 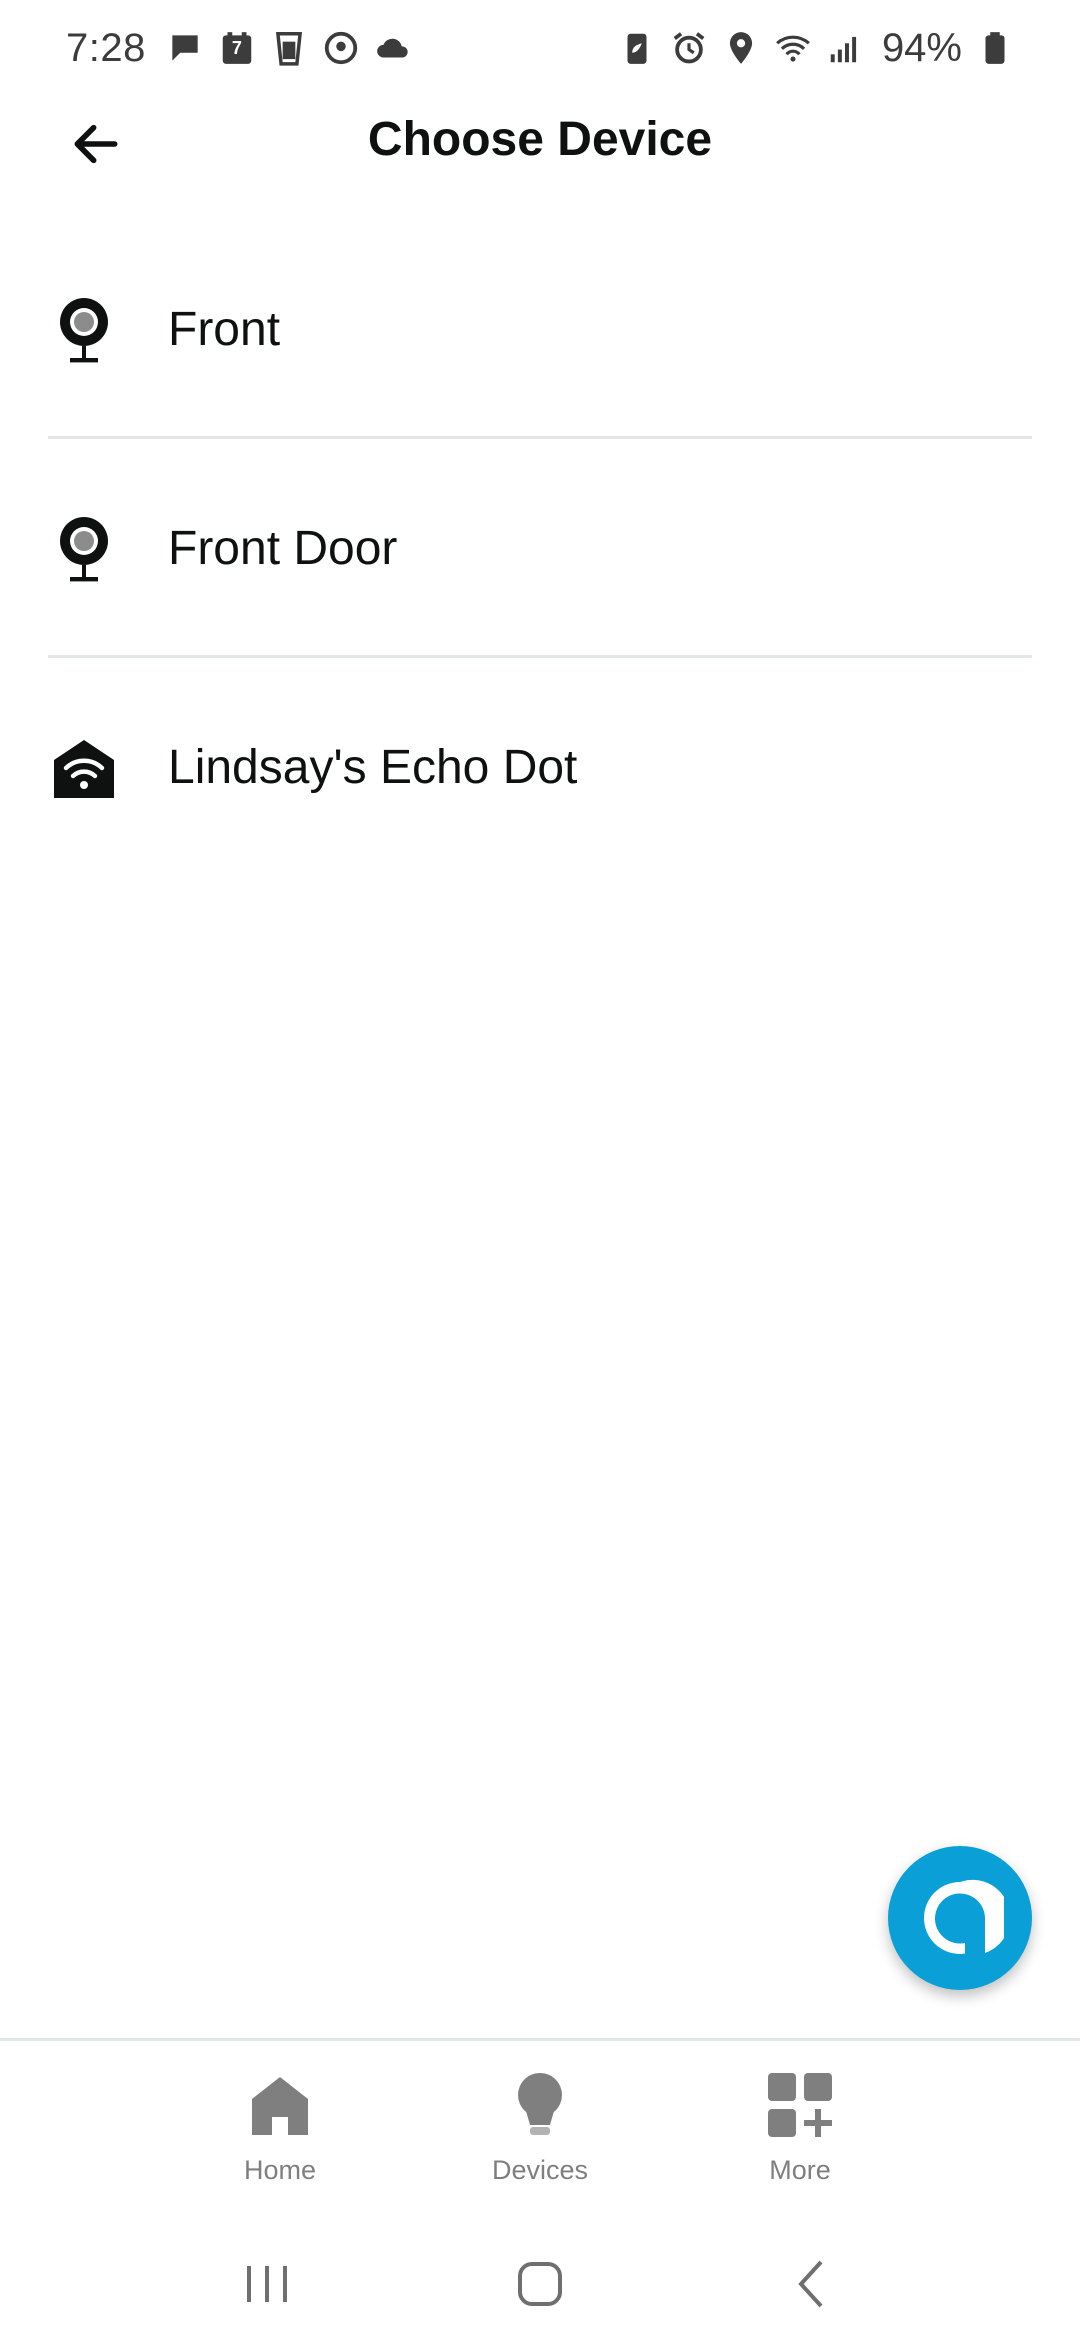 I want to click on recents-button, so click(x=267, y=2284).